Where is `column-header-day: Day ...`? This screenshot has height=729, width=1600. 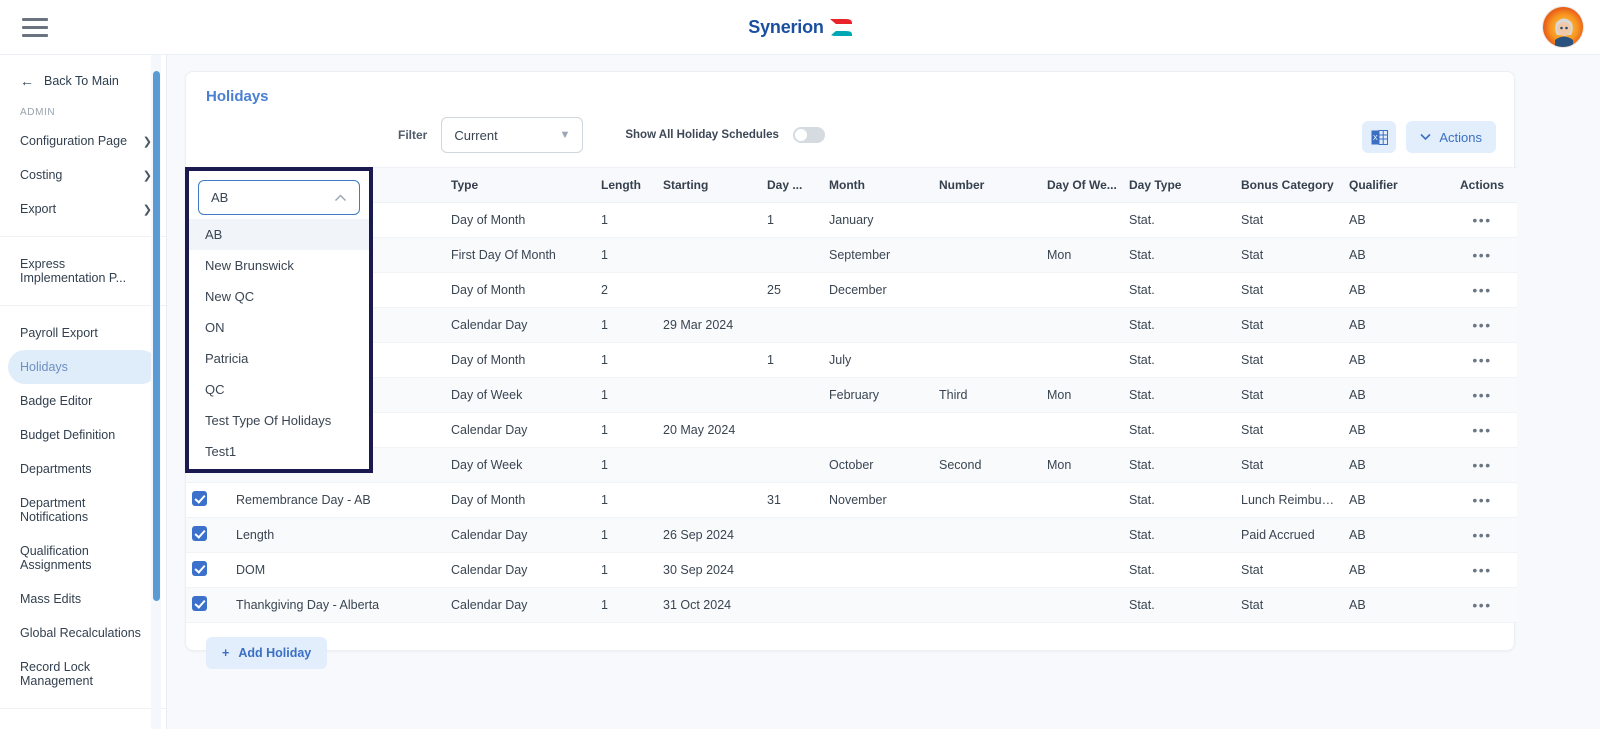 column-header-day: Day ... is located at coordinates (792, 185).